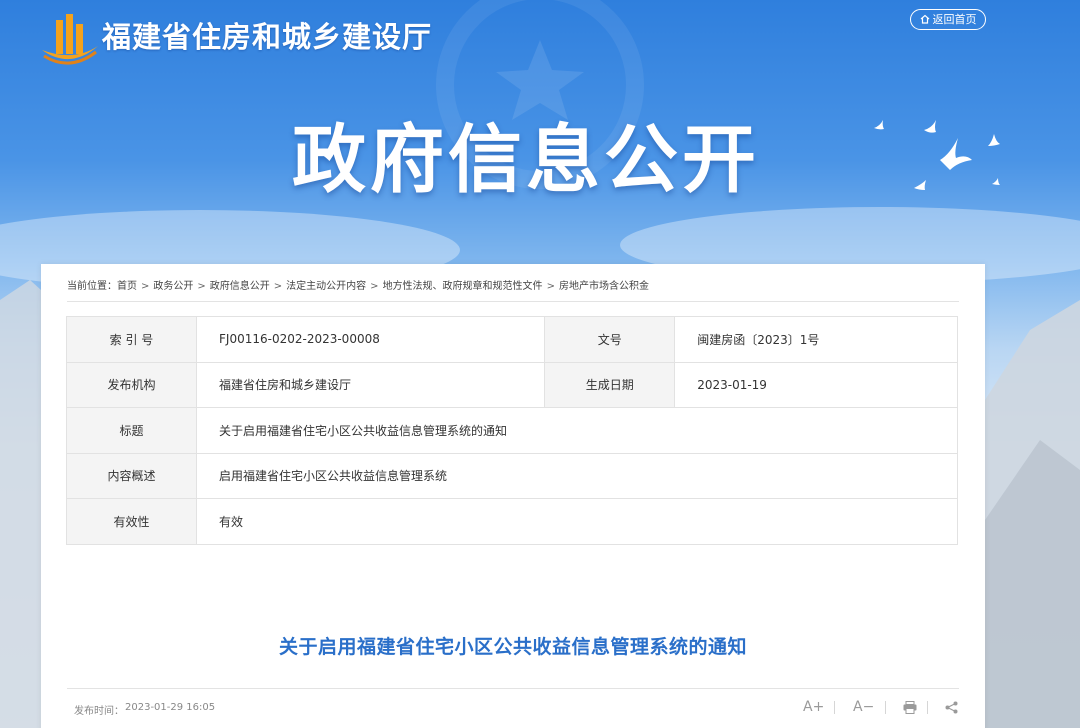  Describe the element at coordinates (131, 384) in the screenshot. I see `issuer-label: 发布机构` at that location.